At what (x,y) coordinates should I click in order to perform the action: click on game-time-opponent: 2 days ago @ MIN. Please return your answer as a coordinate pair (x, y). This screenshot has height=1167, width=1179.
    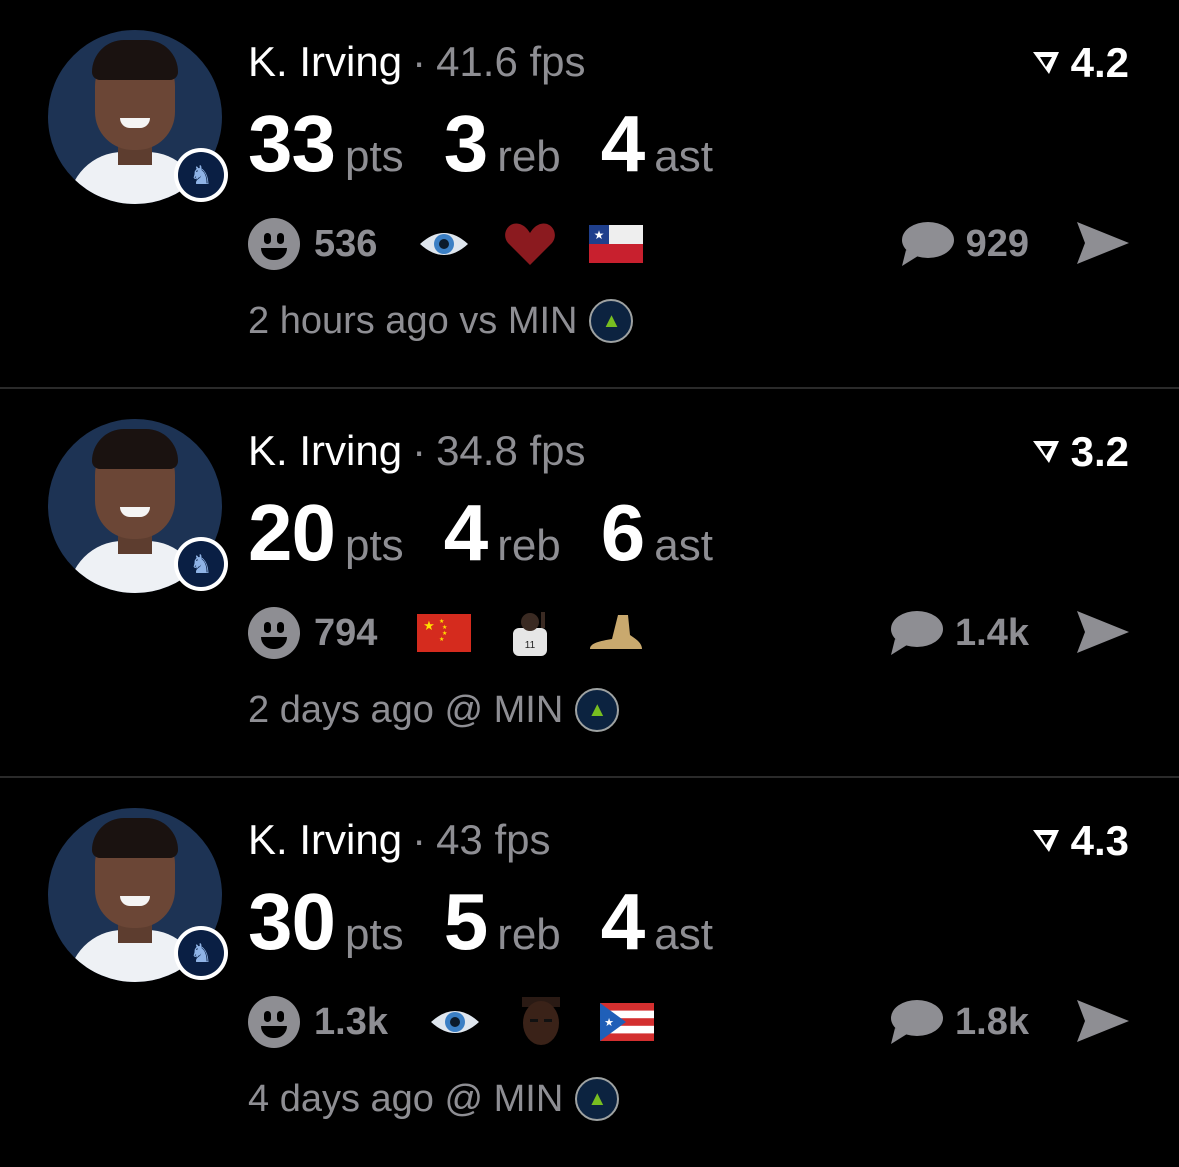
    Looking at the image, I should click on (406, 709).